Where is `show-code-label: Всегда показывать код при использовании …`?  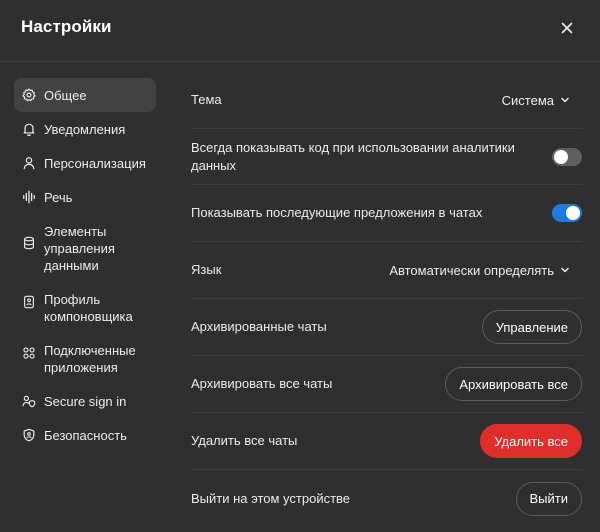 show-code-label: Всегда показывать код при использовании … is located at coordinates (353, 156).